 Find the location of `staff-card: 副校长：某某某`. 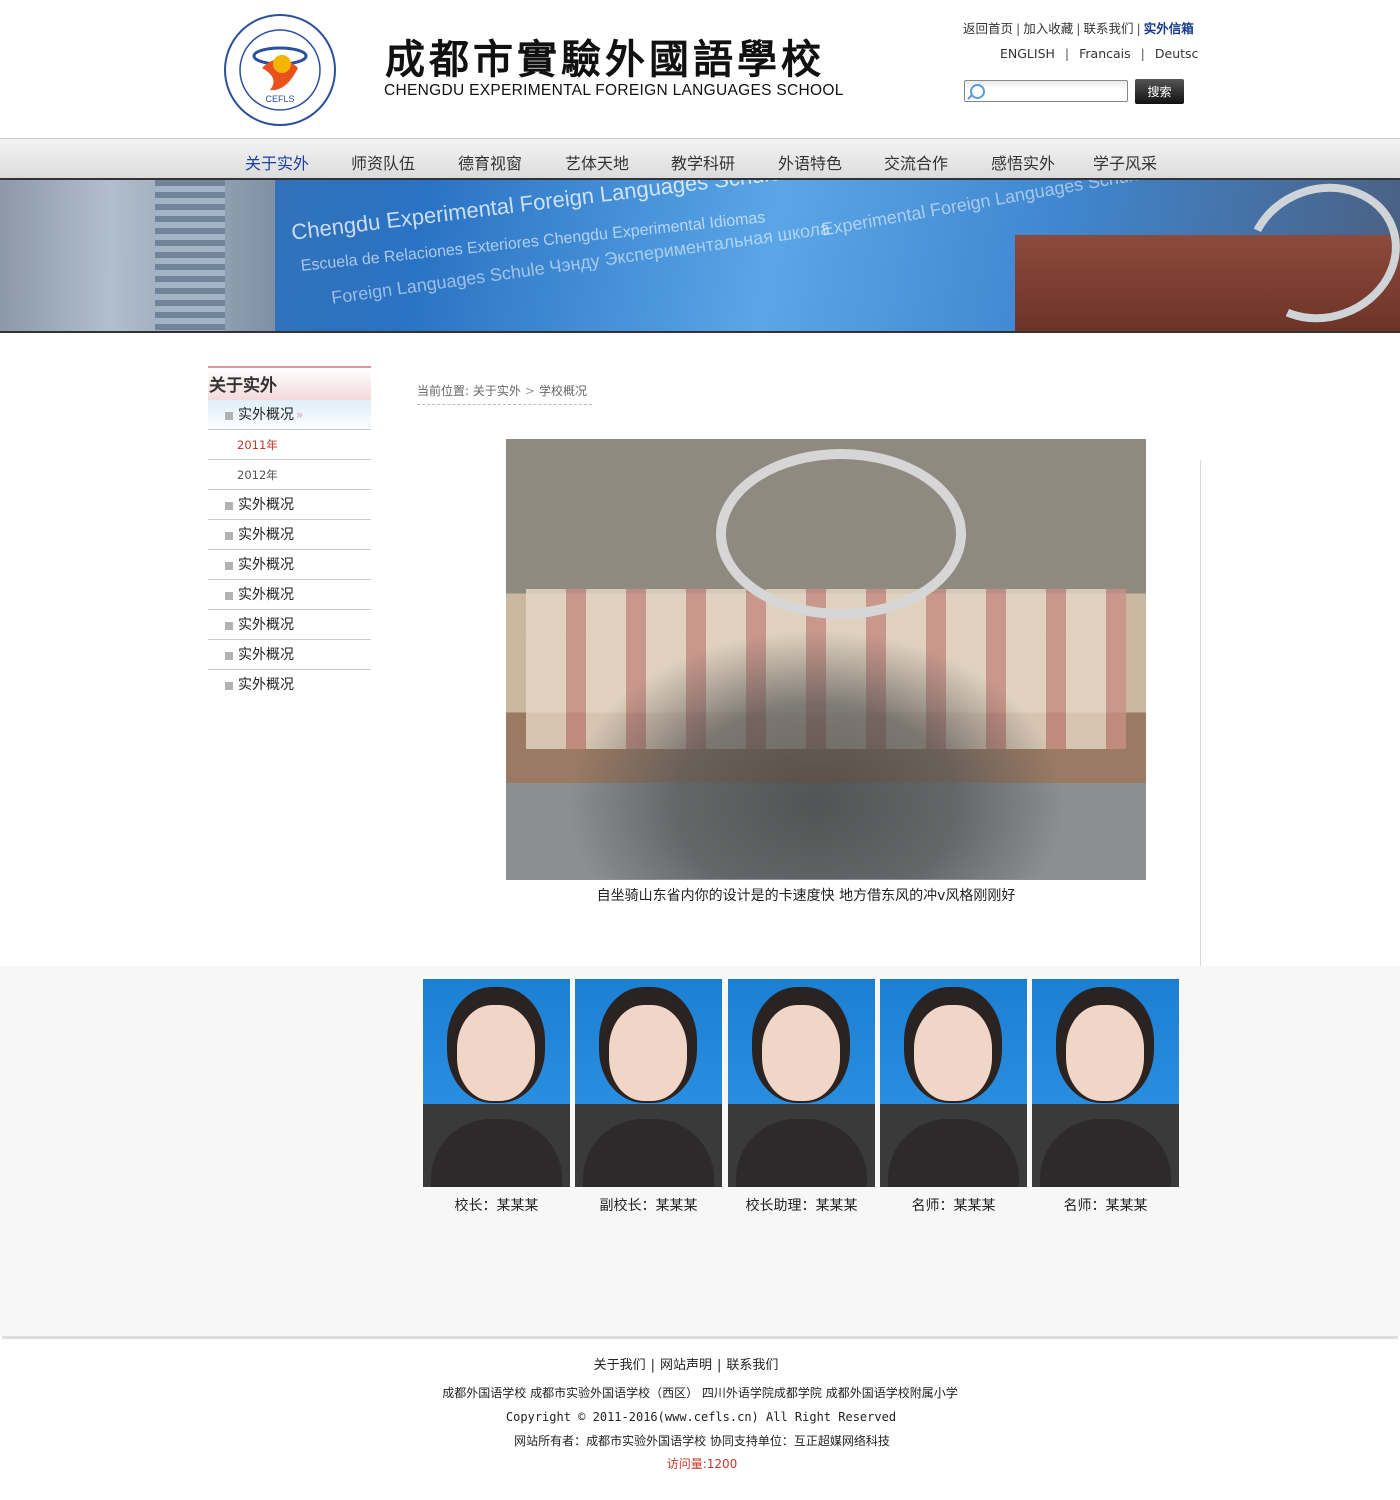

staff-card: 副校长：某某某 is located at coordinates (648, 1097).